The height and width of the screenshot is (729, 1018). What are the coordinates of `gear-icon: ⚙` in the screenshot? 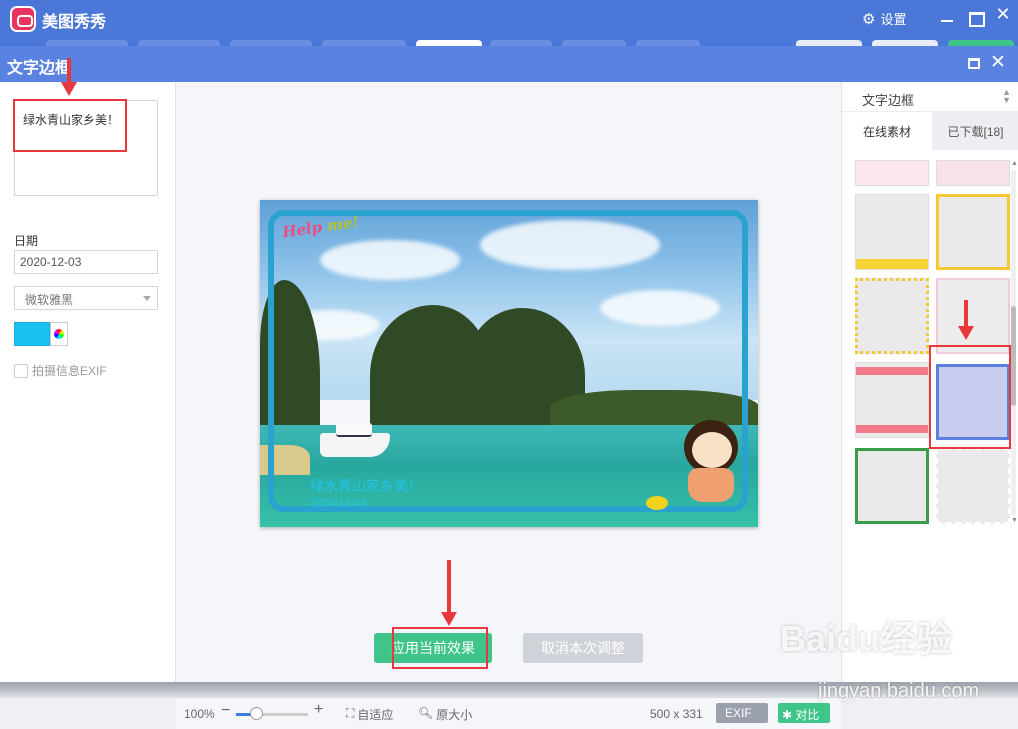 It's located at (869, 19).